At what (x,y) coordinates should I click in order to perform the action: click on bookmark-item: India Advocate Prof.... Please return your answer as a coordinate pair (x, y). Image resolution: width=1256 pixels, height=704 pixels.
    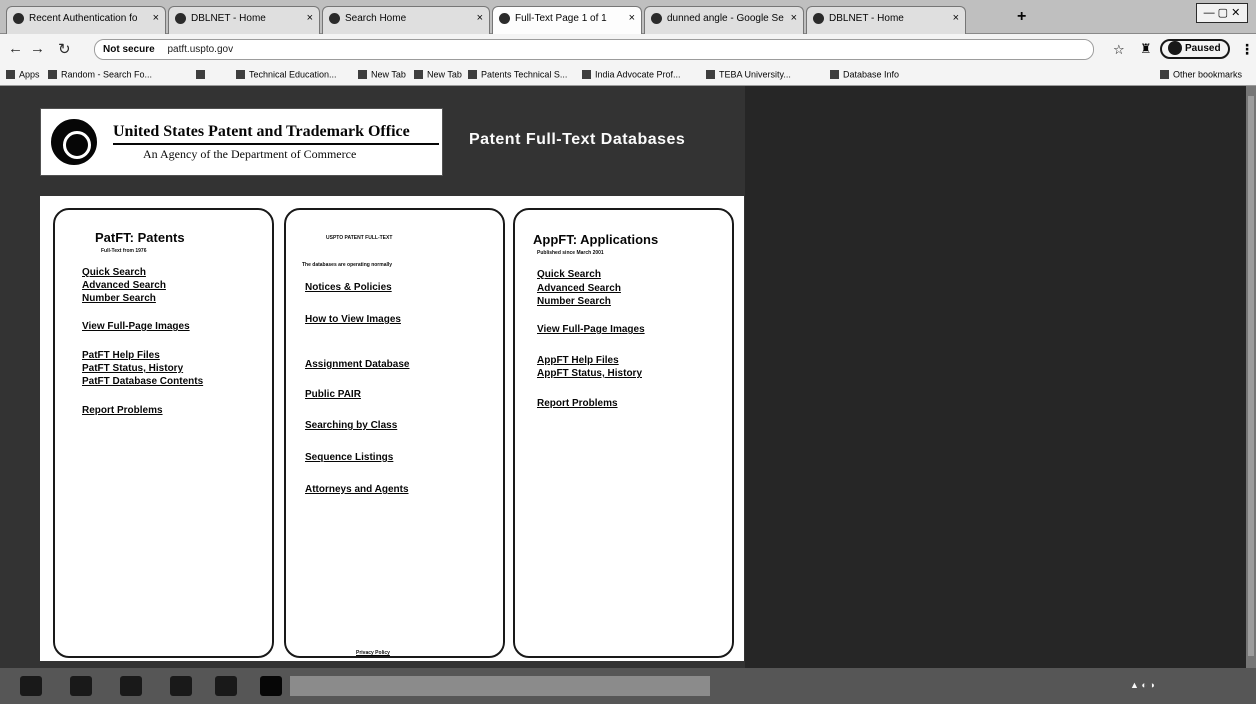
    Looking at the image, I should click on (631, 74).